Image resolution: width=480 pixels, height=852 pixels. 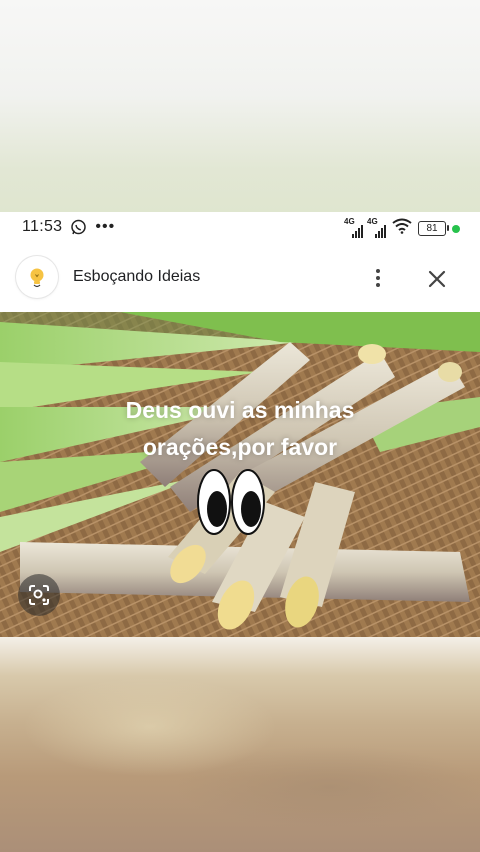 I want to click on close-icon, so click(x=437, y=279).